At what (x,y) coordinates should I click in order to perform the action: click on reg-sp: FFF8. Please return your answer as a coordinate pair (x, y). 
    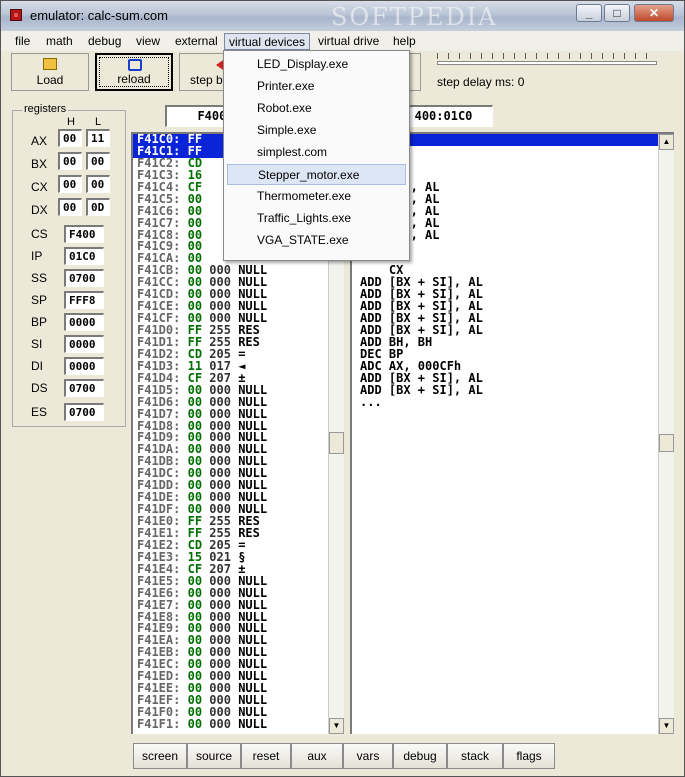
    Looking at the image, I should click on (84, 300).